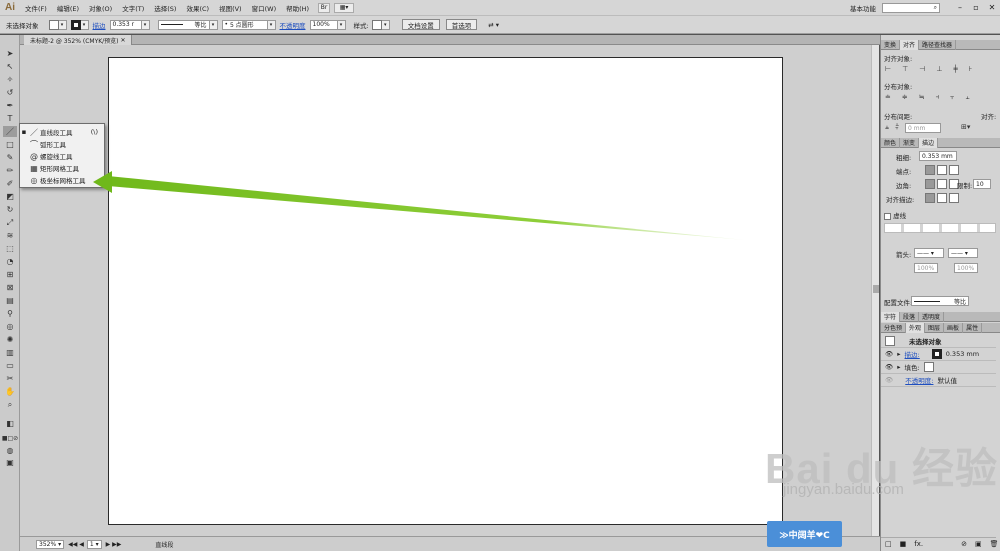  I want to click on distribute-spacing-buttons: ⫨ ⫩ 0 mm ⊞▾, so click(927, 128).